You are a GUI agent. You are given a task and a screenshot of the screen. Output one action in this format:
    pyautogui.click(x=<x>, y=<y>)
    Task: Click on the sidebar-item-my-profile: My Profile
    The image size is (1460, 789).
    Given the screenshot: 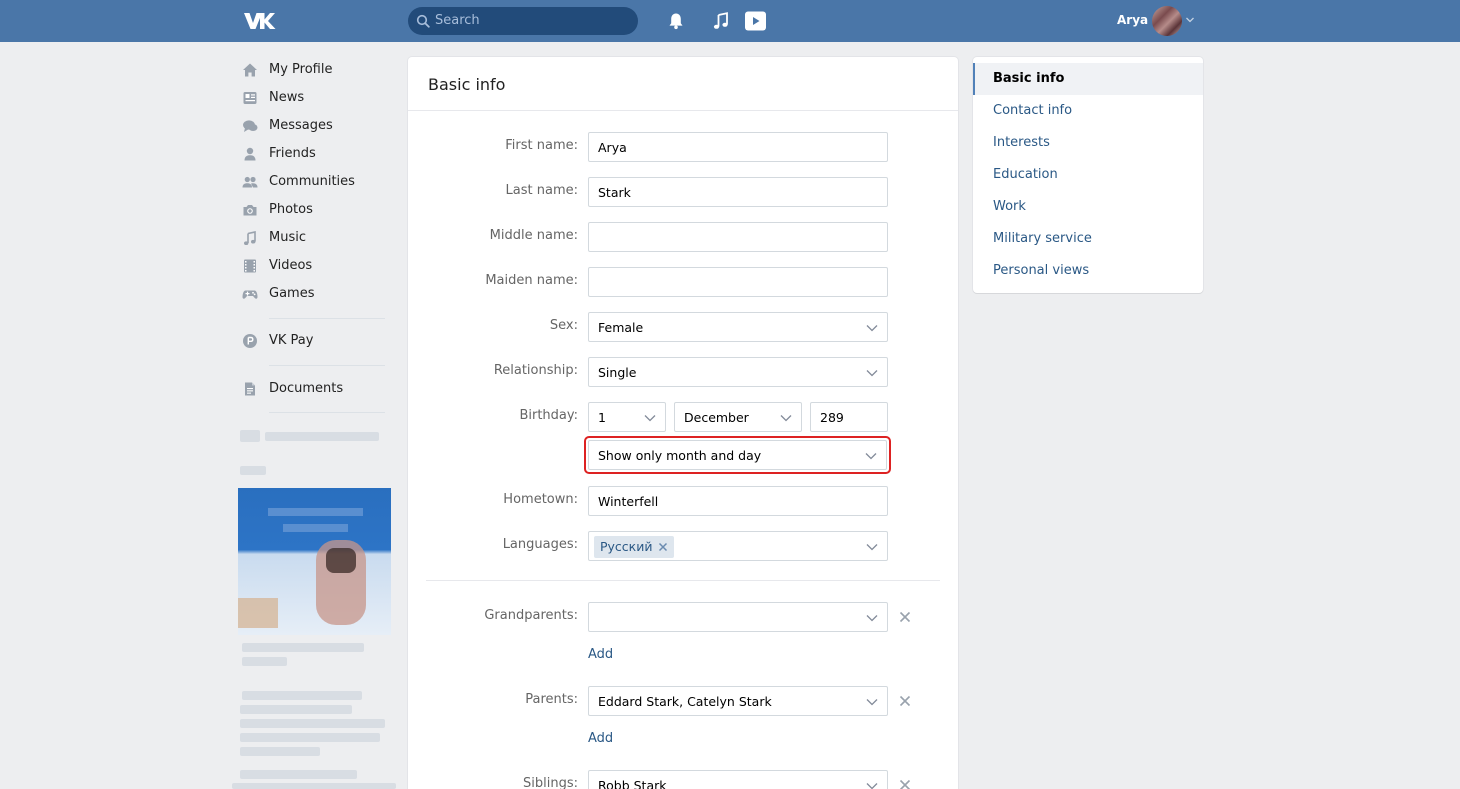 What is the action you would take?
    pyautogui.click(x=313, y=70)
    